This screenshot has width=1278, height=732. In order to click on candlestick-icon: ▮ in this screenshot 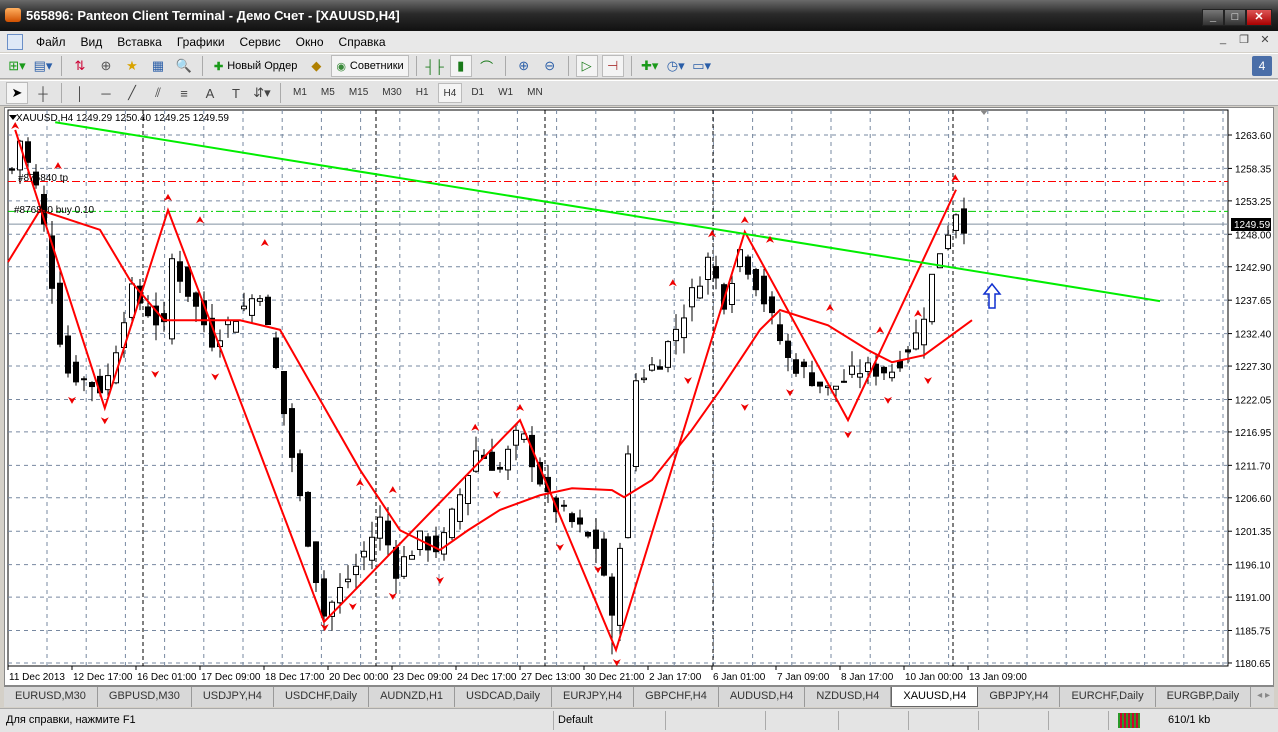, I will do `click(460, 66)`.